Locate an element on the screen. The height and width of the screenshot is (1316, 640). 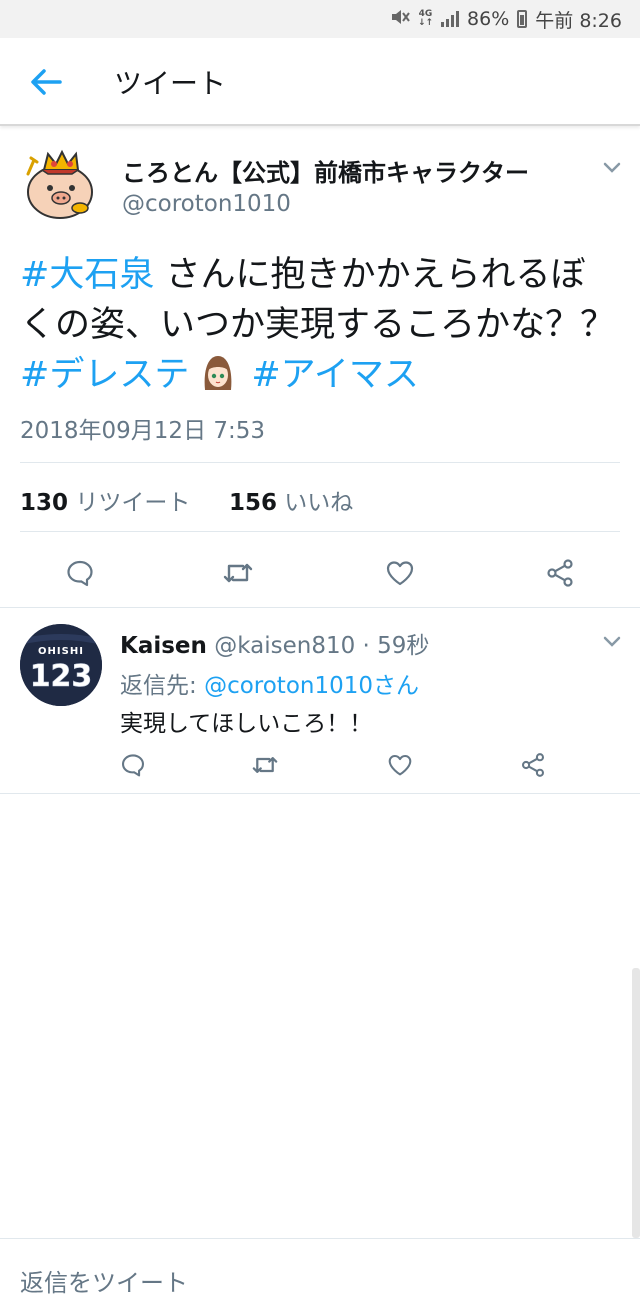
pig-mascot-icon is located at coordinates (59, 184).